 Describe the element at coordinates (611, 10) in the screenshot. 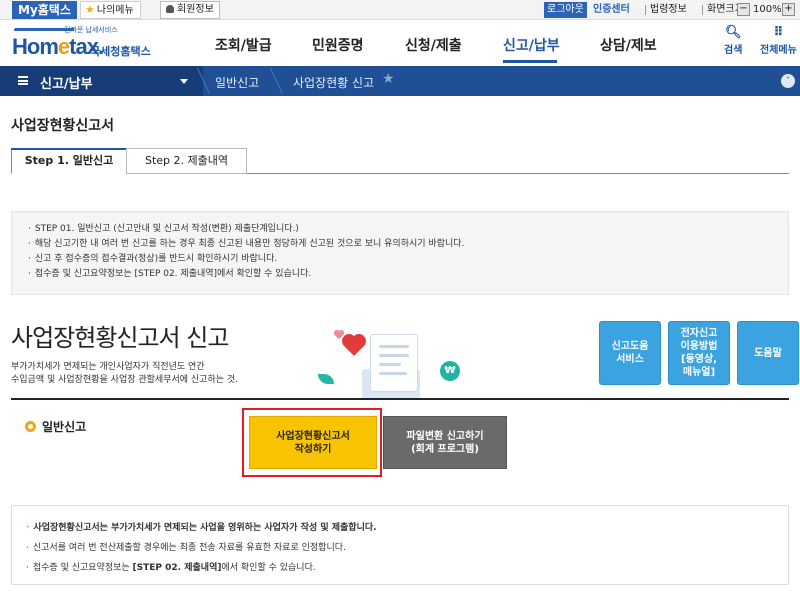

I see `cert-center-link: 인증센터` at that location.